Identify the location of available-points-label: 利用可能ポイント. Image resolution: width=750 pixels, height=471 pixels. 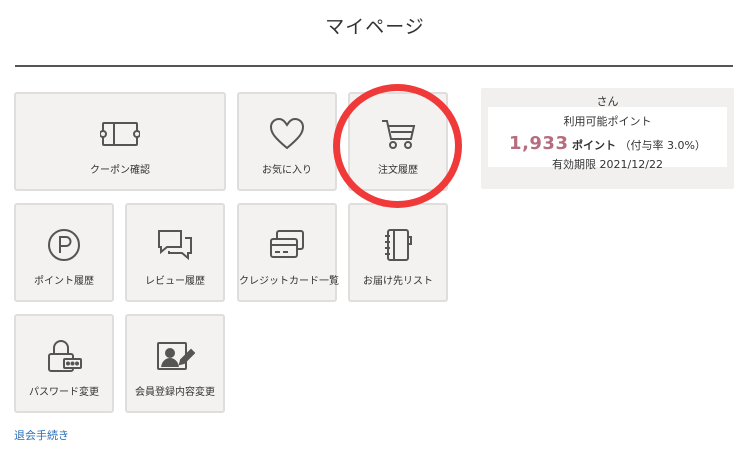
(607, 121).